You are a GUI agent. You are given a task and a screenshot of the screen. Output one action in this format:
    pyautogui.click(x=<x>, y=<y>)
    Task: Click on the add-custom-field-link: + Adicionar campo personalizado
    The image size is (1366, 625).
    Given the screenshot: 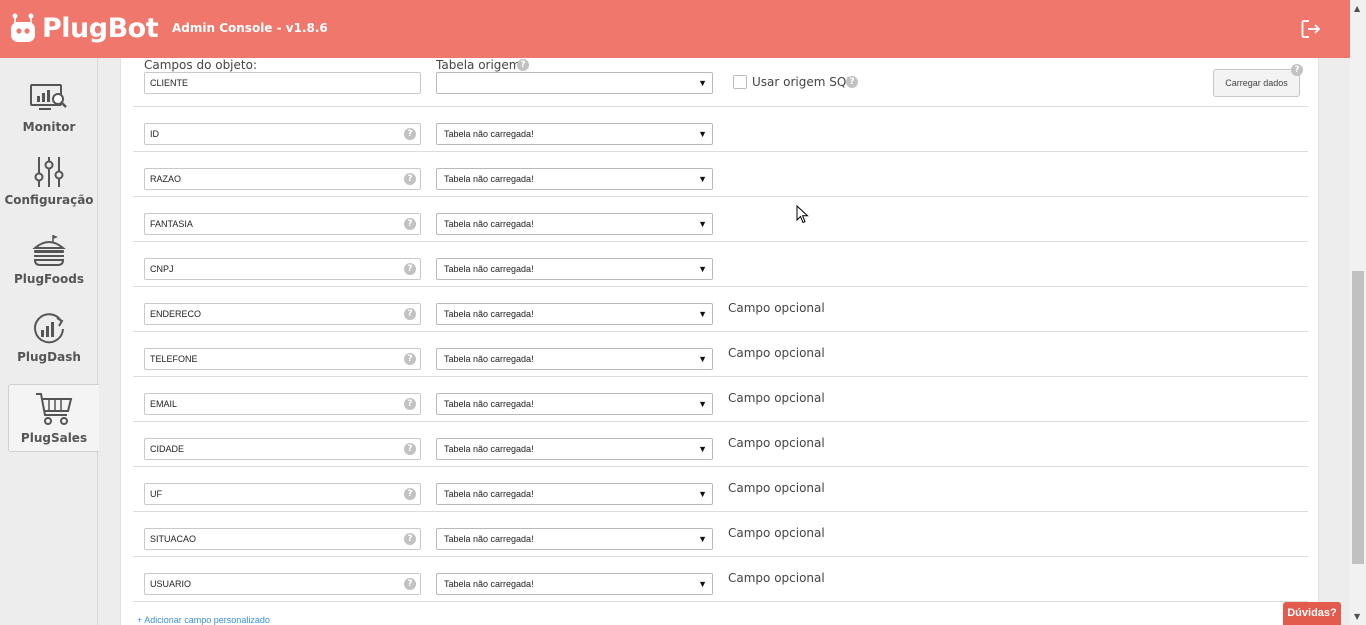 What is the action you would take?
    pyautogui.click(x=203, y=620)
    